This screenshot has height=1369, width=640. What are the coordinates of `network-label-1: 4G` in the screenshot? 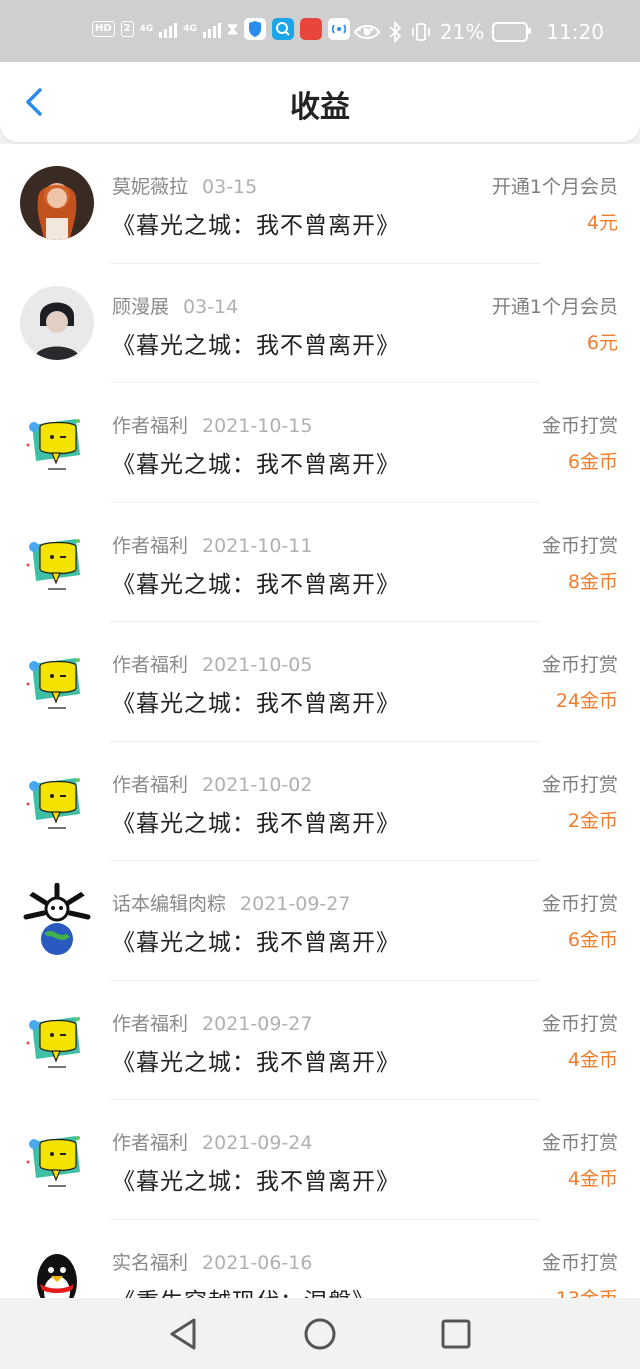 It's located at (146, 29).